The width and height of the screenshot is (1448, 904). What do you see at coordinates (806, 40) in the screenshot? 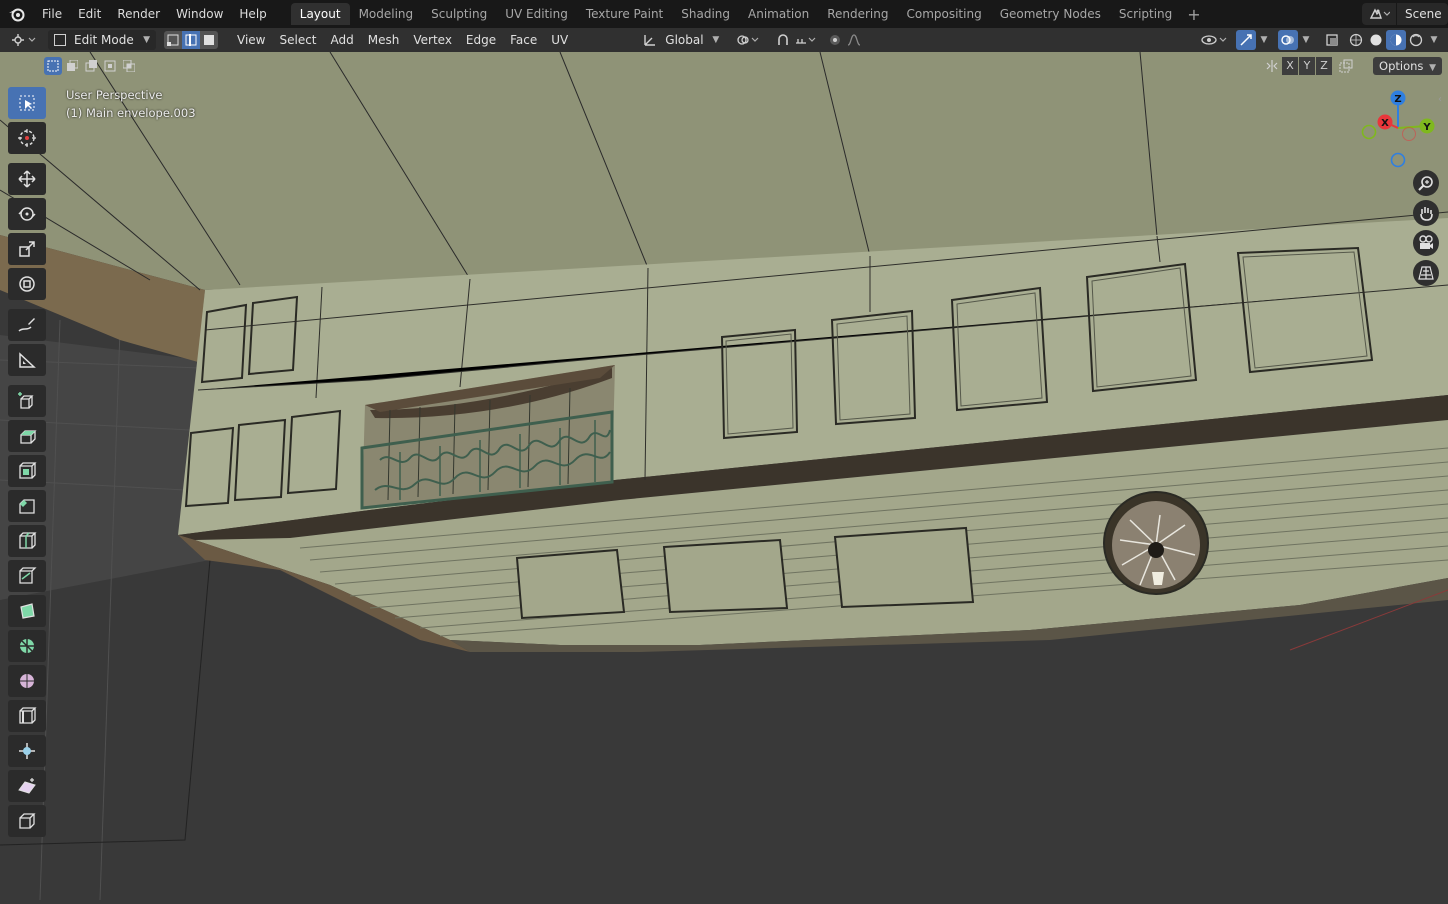
I see `snap-target-icon` at bounding box center [806, 40].